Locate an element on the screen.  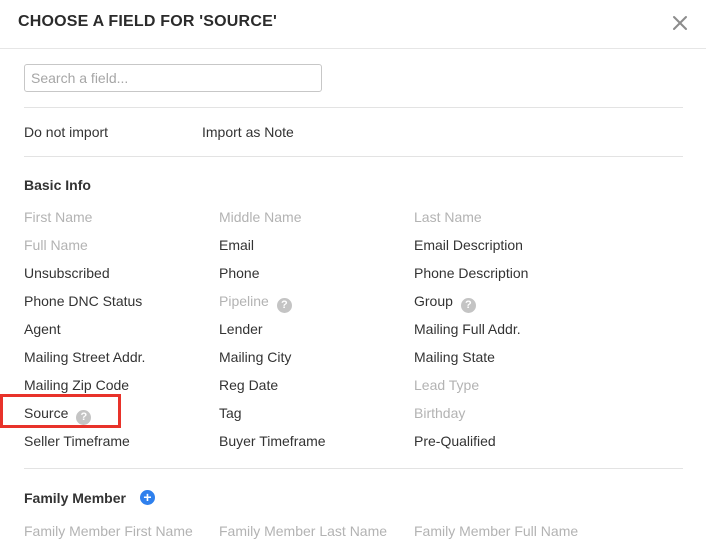
field-option-label: Pipeline is located at coordinates (244, 301).